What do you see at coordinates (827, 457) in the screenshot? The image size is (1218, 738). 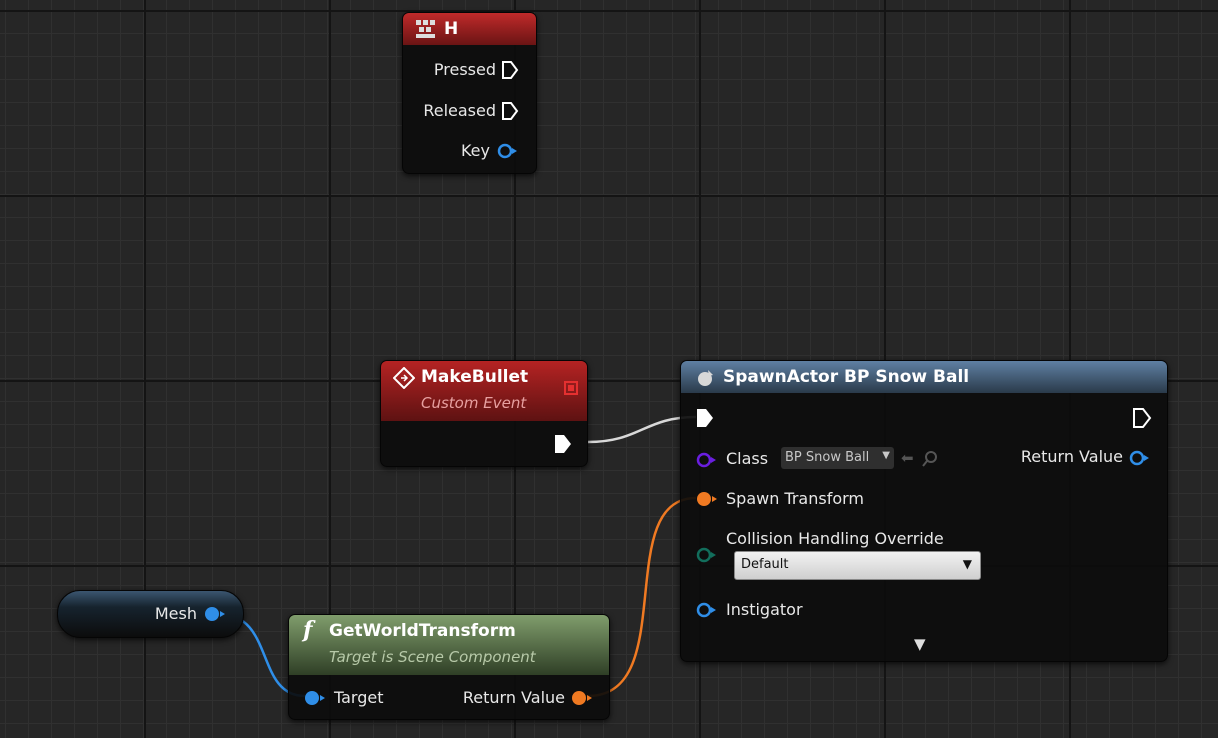 I see `class-value: BP Snow Ball` at bounding box center [827, 457].